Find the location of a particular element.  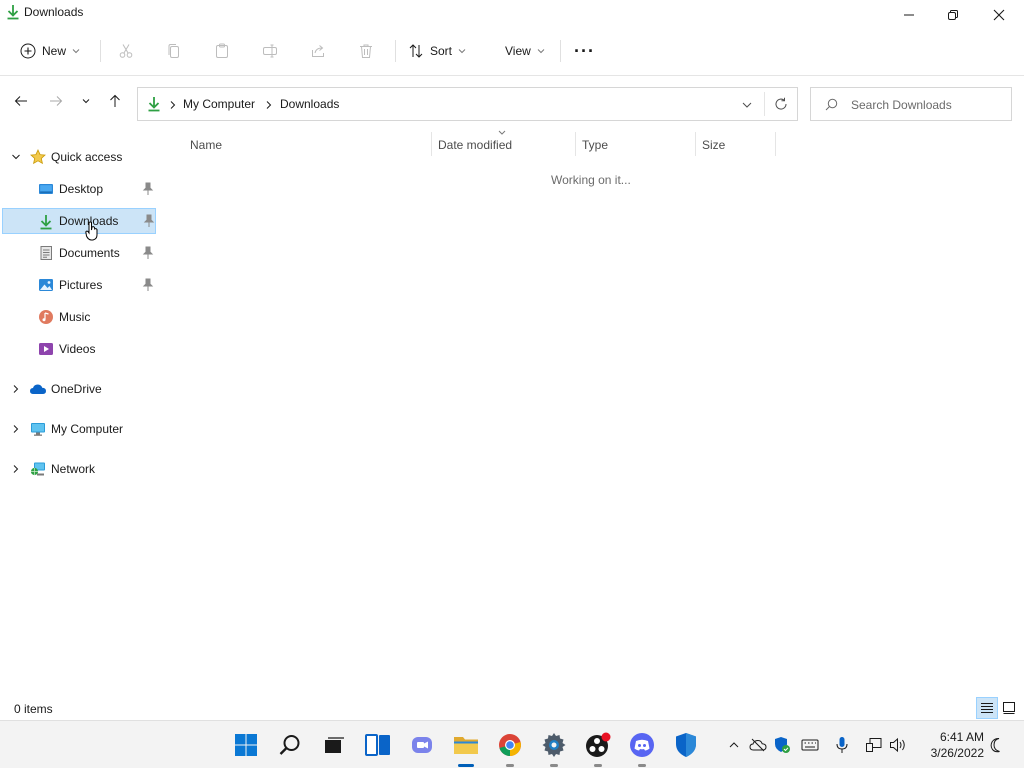

active-indicator is located at coordinates (466, 765).